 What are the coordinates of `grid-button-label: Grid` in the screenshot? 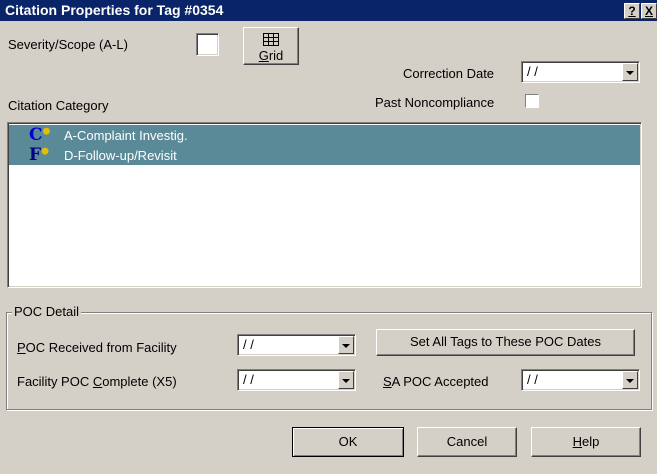 It's located at (271, 55).